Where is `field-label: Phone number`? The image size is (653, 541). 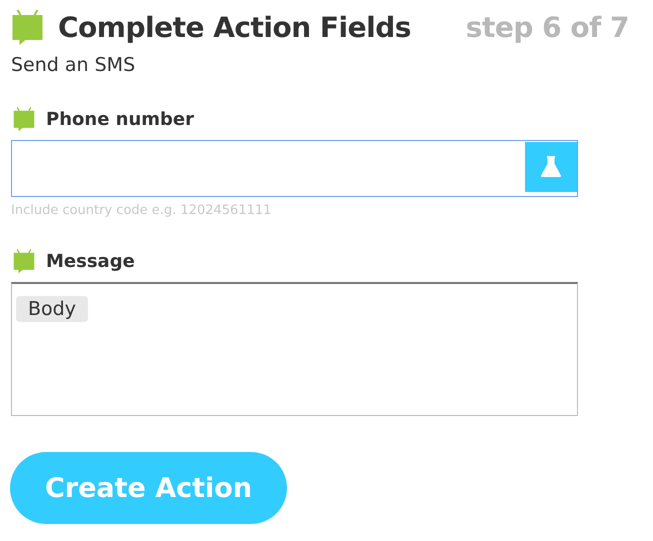 field-label: Phone number is located at coordinates (120, 119).